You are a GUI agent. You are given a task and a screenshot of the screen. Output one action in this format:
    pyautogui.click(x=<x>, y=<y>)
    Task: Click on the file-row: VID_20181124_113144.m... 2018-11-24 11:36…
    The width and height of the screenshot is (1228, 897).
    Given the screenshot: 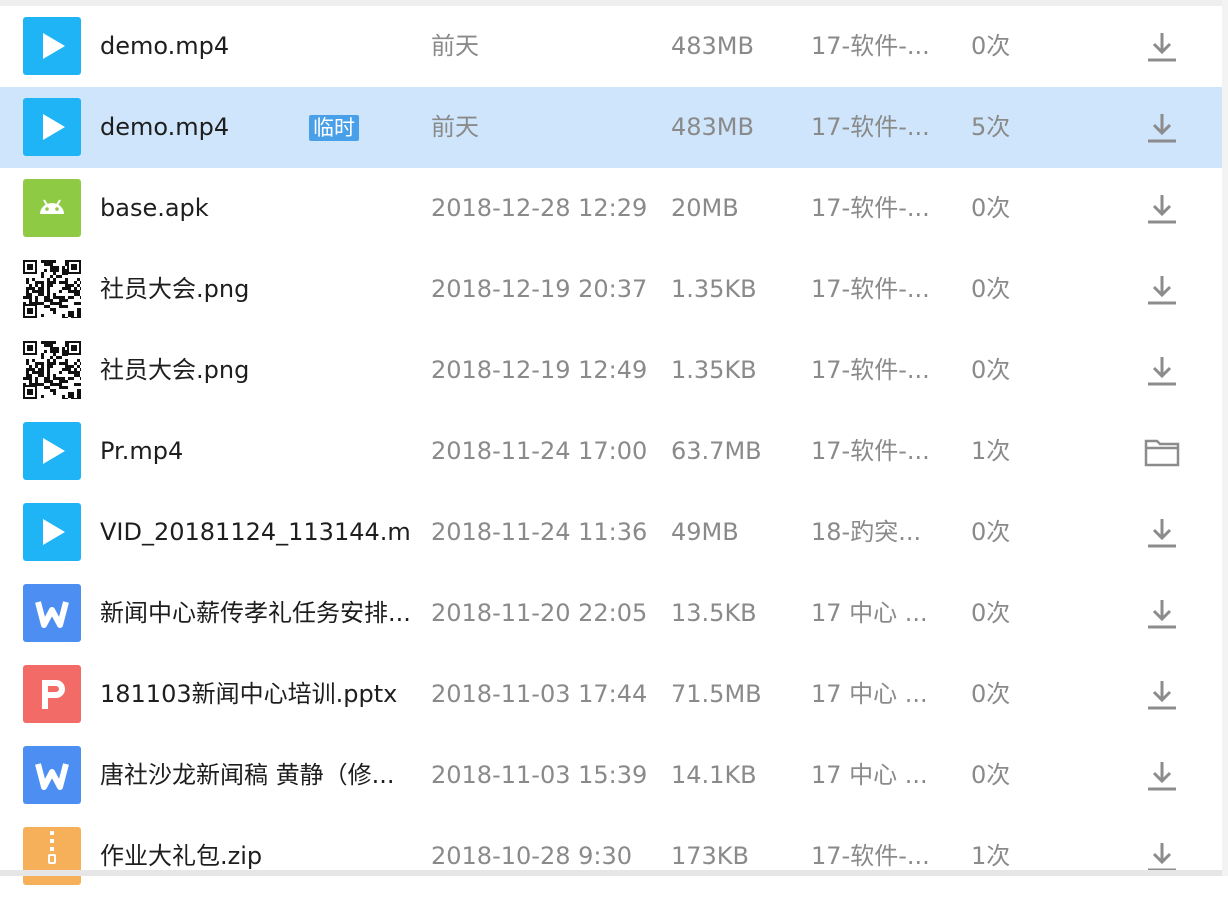 What is the action you would take?
    pyautogui.click(x=614, y=532)
    